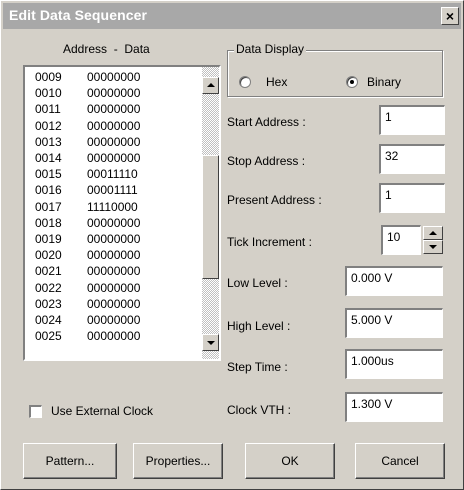 Image resolution: width=464 pixels, height=490 pixels. What do you see at coordinates (48, 206) in the screenshot?
I see `list-item-address: 0017` at bounding box center [48, 206].